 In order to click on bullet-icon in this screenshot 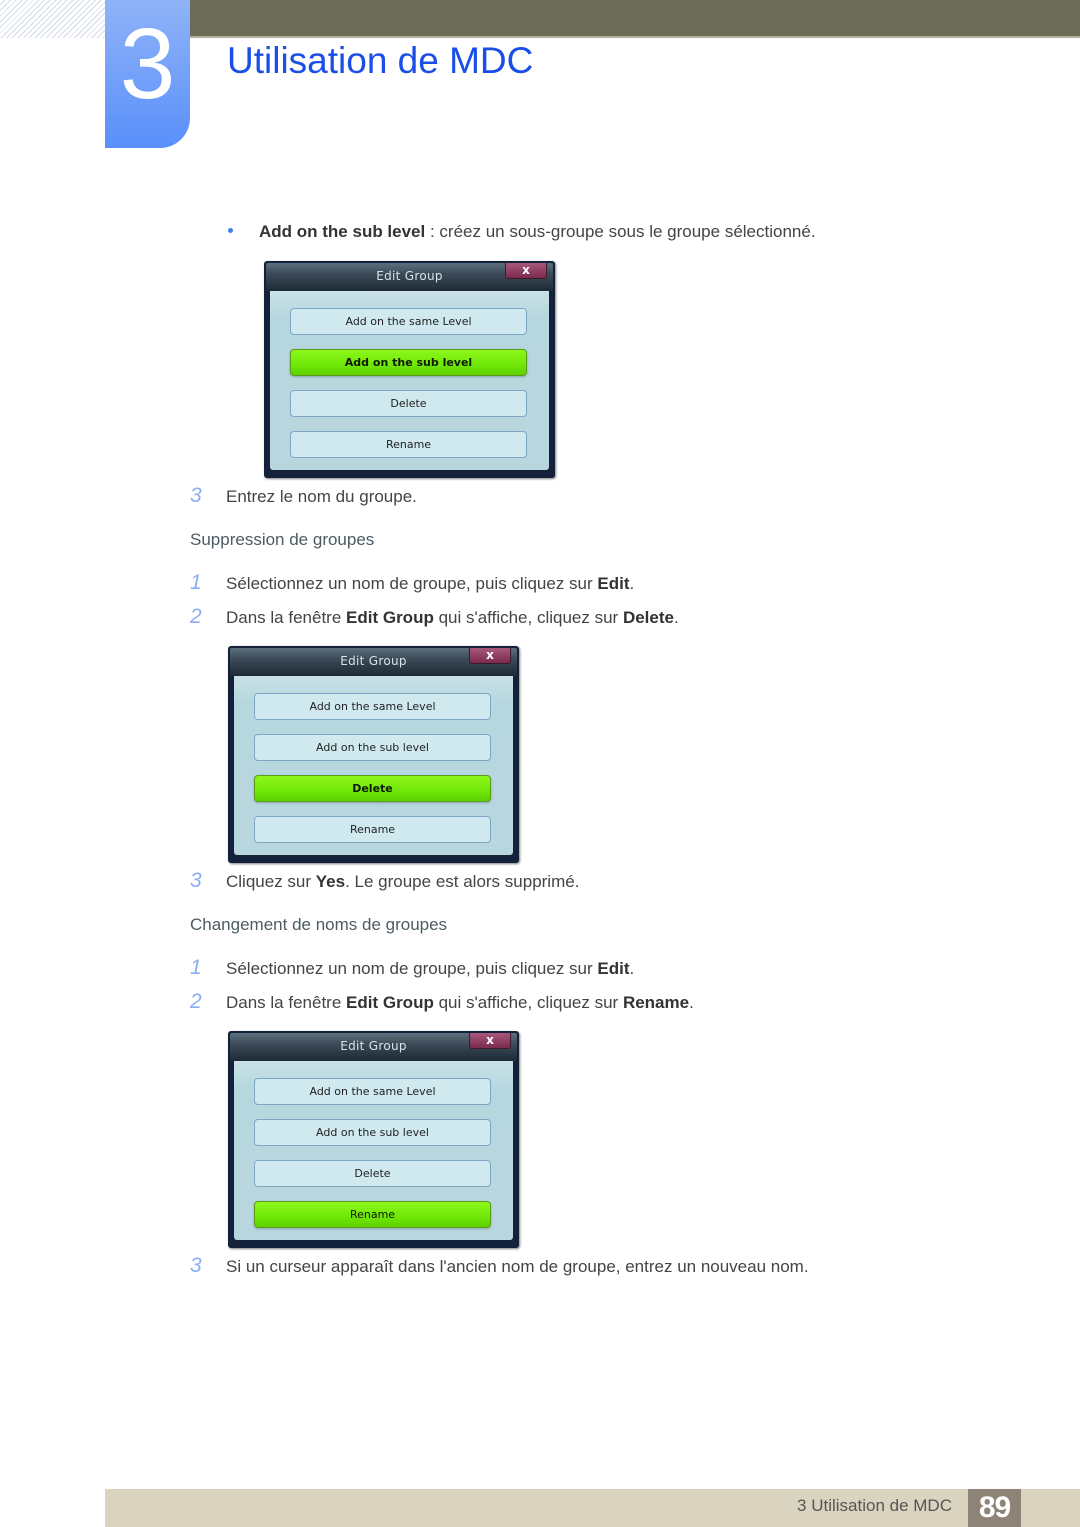, I will do `click(230, 231)`.